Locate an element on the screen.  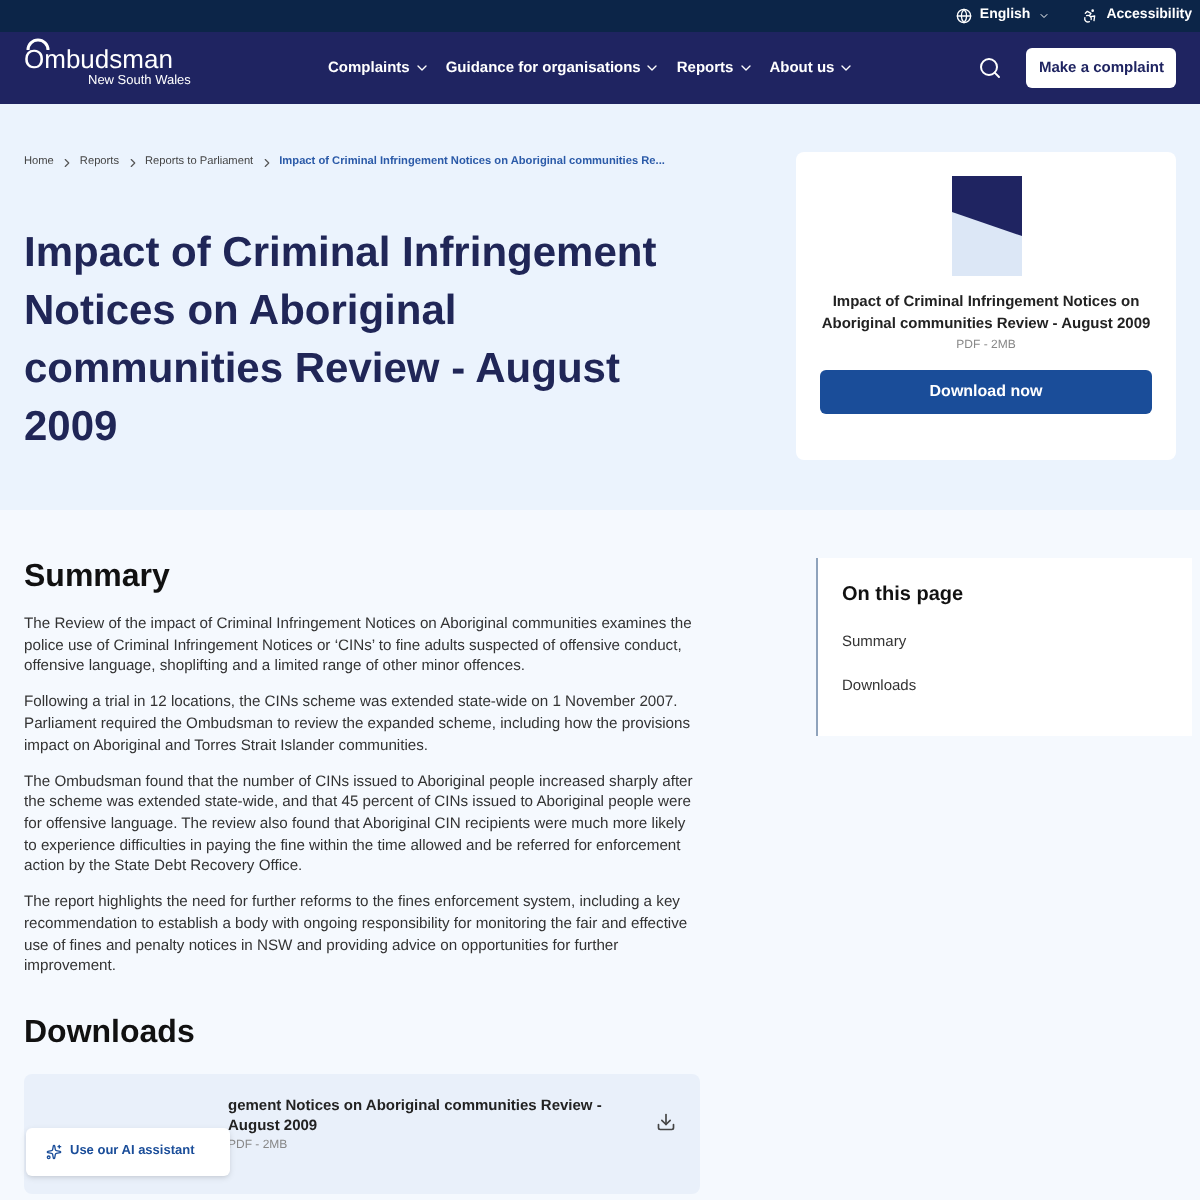
download-icon is located at coordinates (666, 1121).